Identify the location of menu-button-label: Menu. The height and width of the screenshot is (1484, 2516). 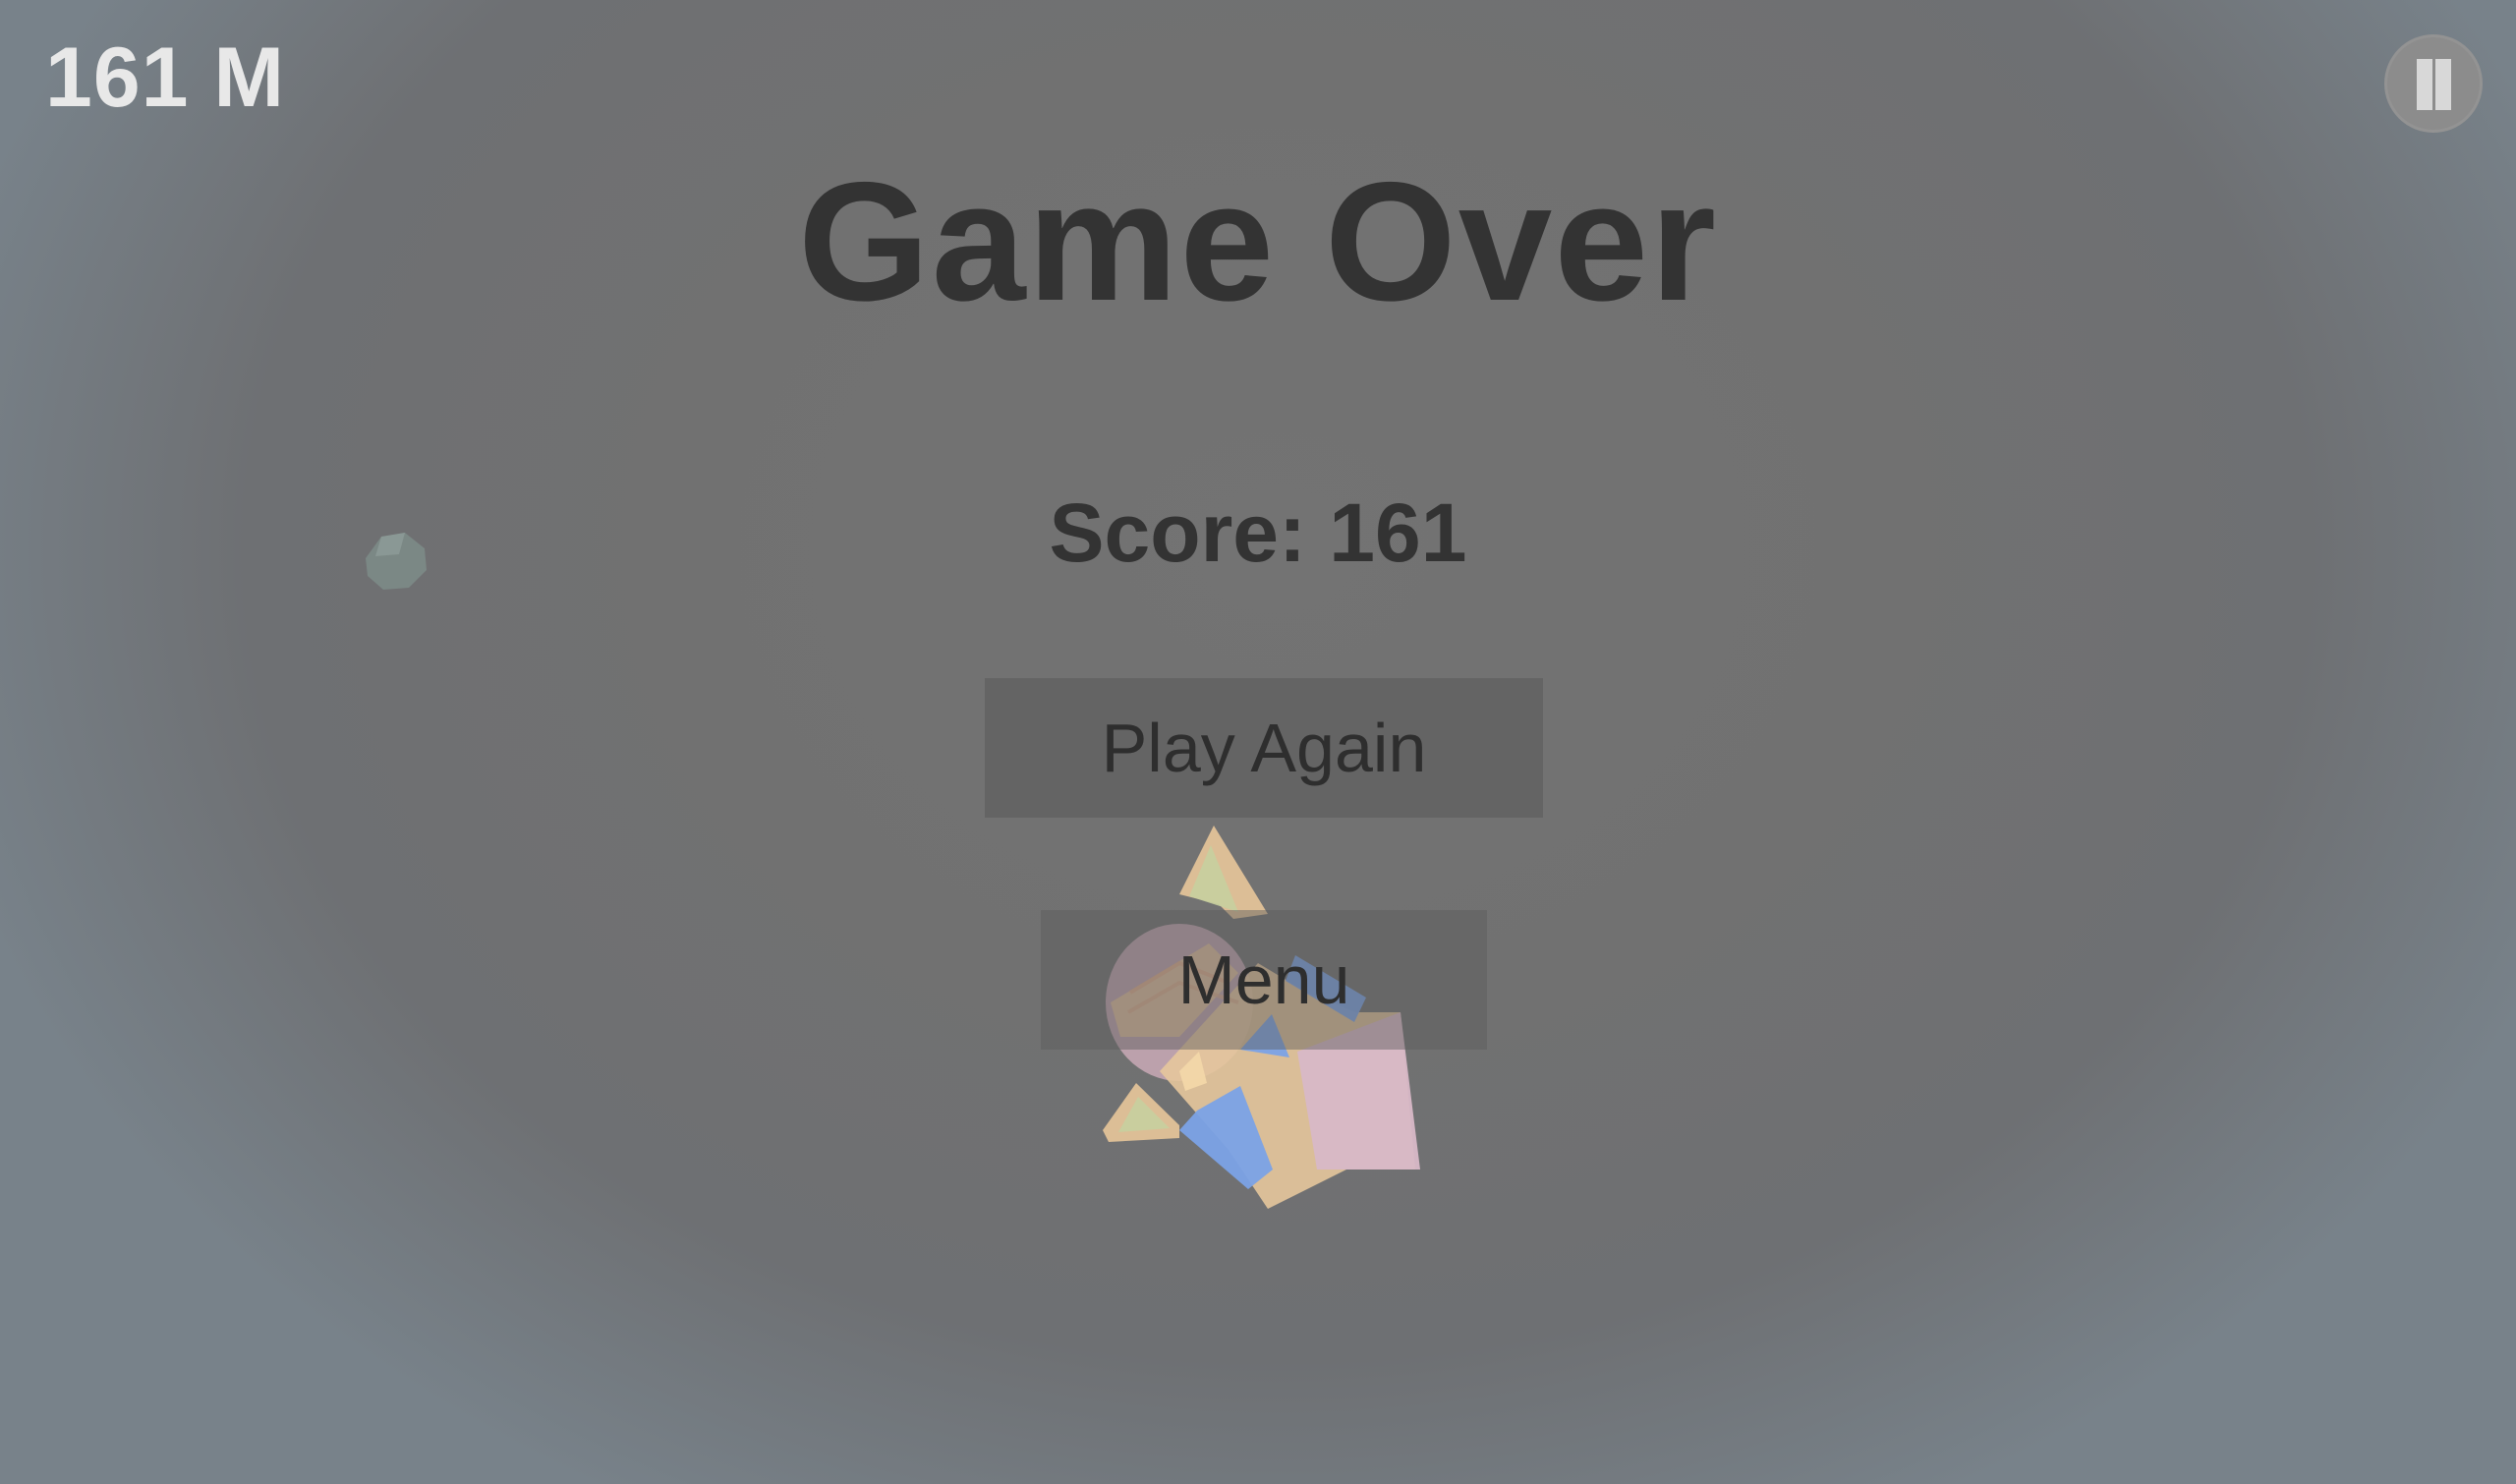
(1263, 980).